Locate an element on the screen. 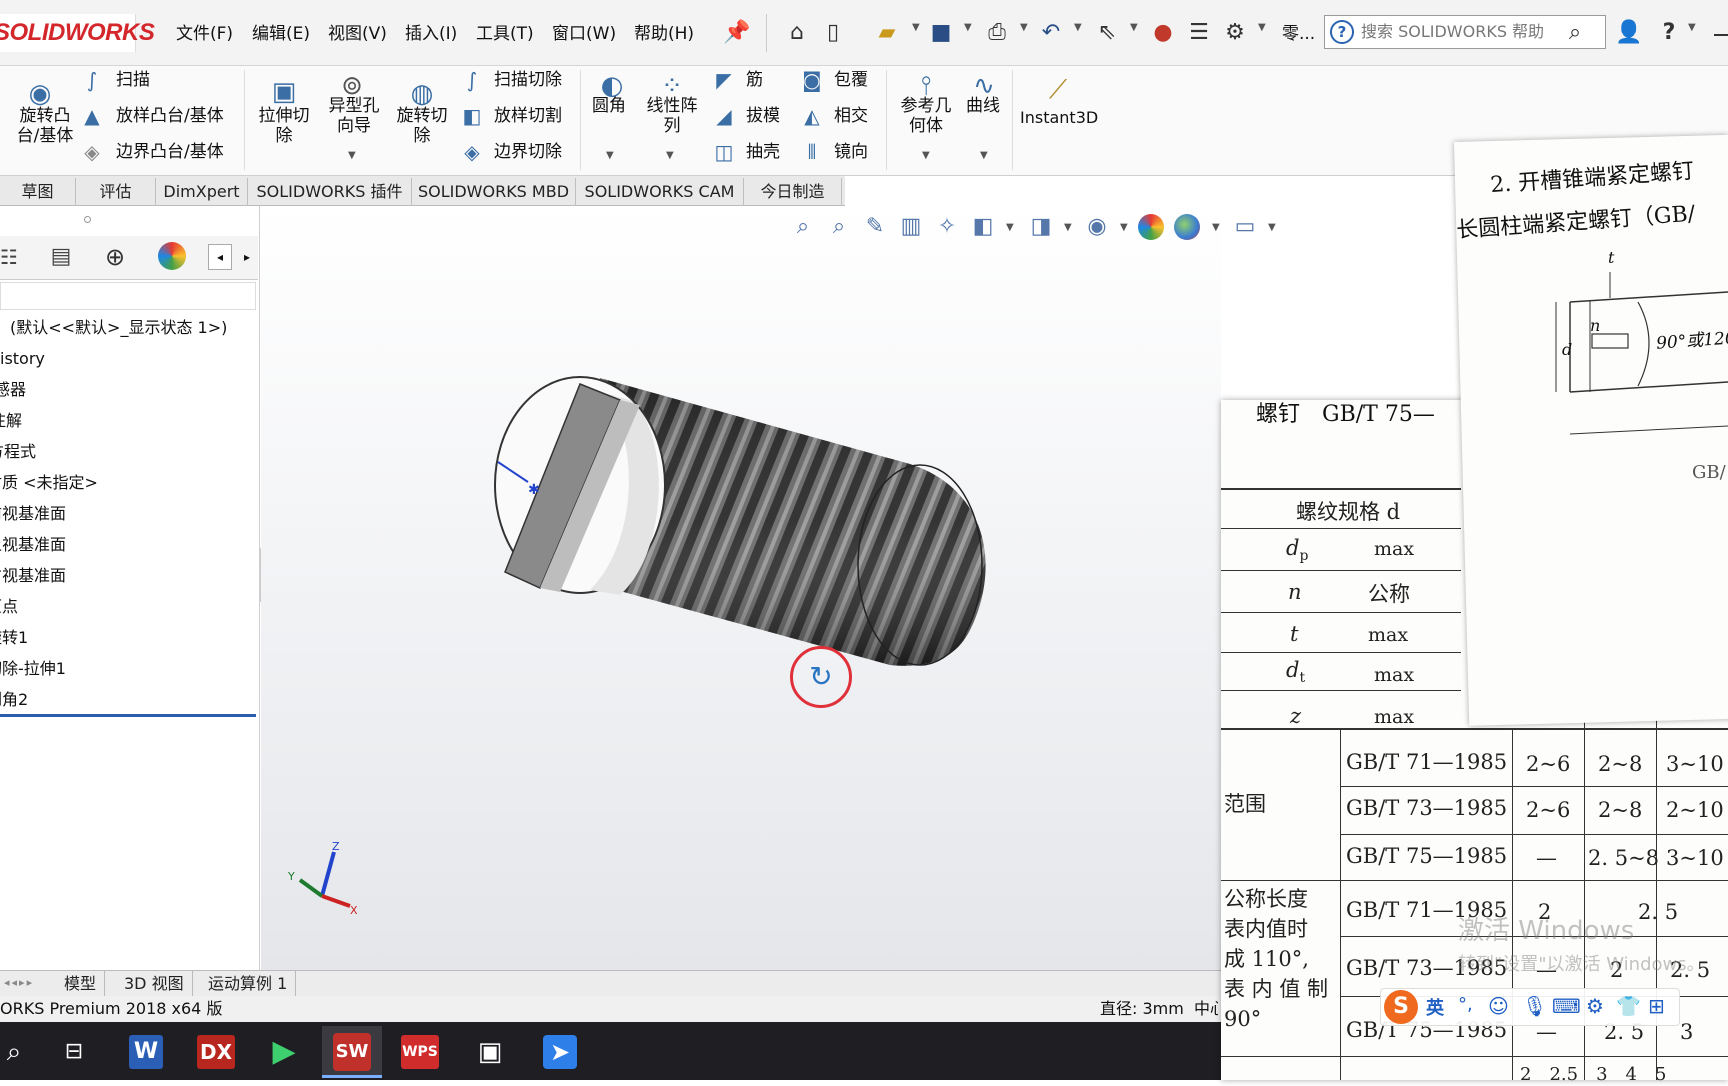 The image size is (1728, 1086). tree-item-right-plane: 右视基准面 is located at coordinates (33, 576).